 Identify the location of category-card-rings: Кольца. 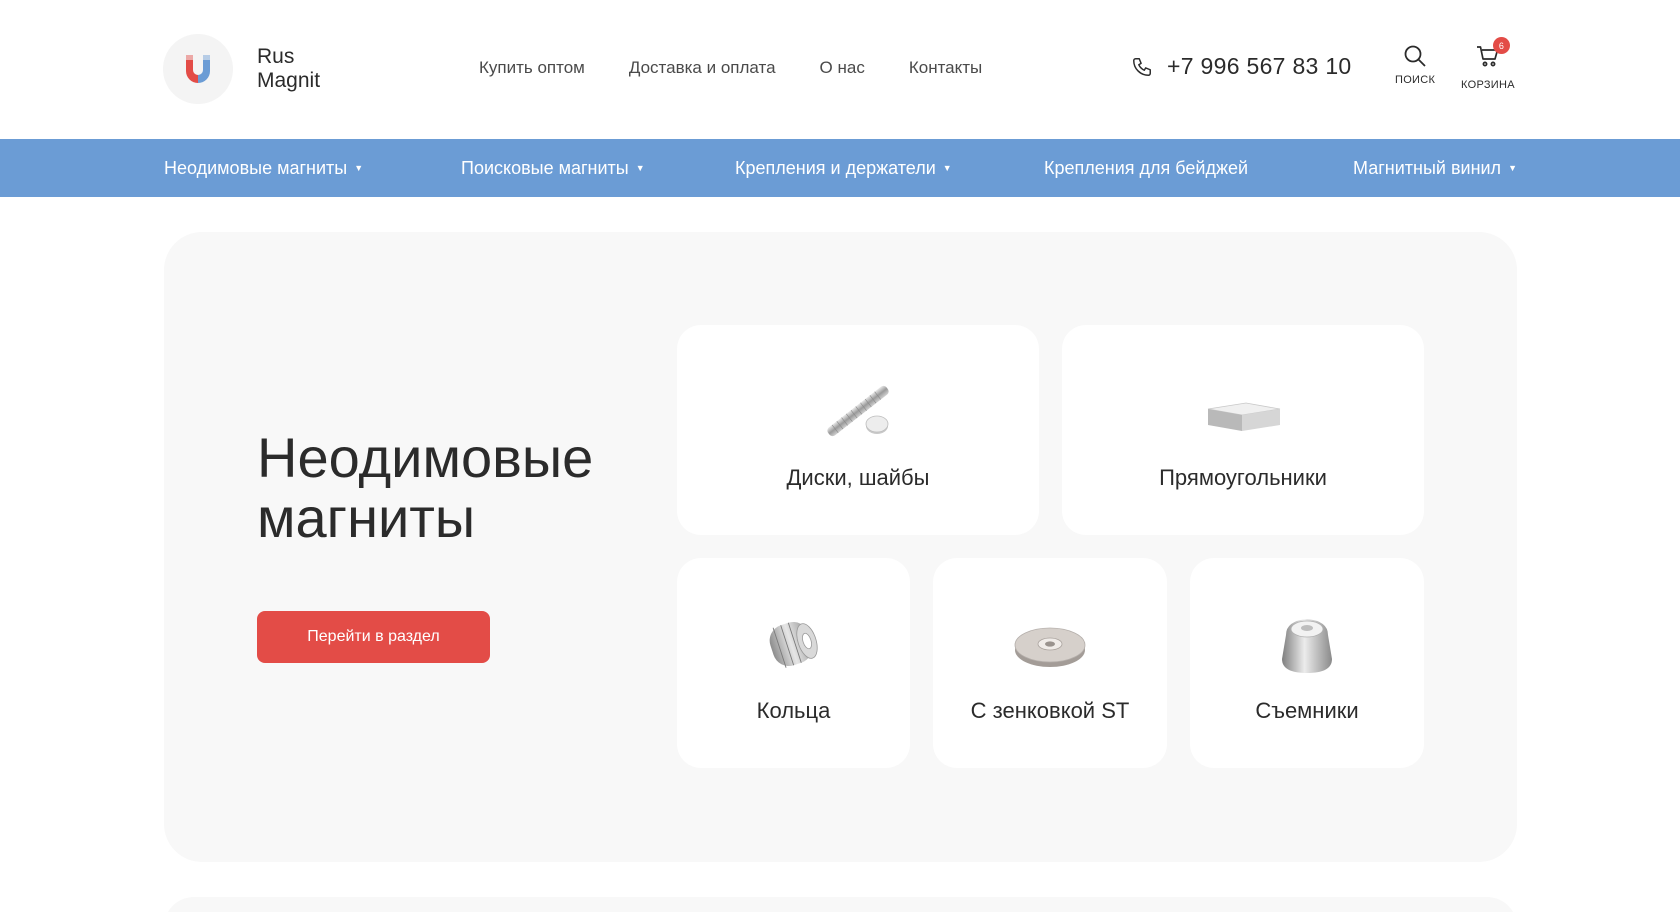
(793, 663).